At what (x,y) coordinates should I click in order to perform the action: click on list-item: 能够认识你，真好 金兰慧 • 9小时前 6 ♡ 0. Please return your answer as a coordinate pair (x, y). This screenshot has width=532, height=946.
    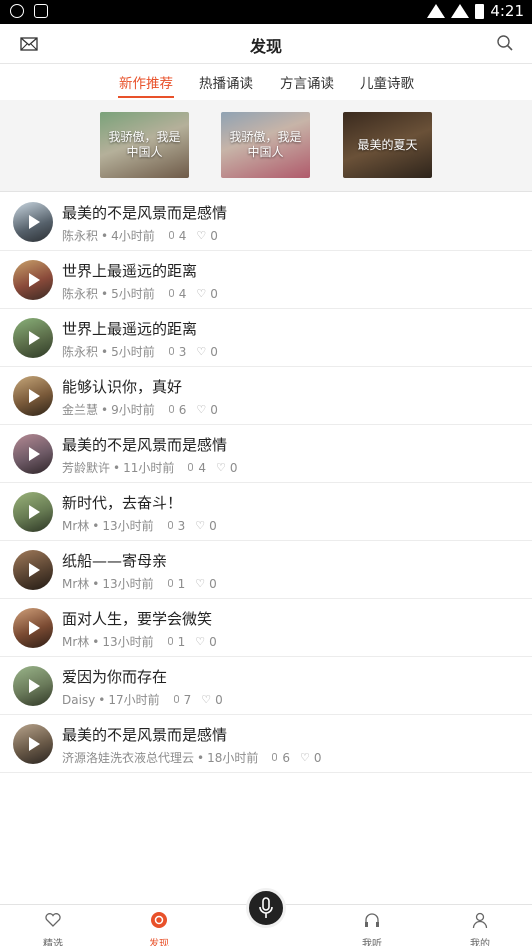
    Looking at the image, I should click on (266, 396).